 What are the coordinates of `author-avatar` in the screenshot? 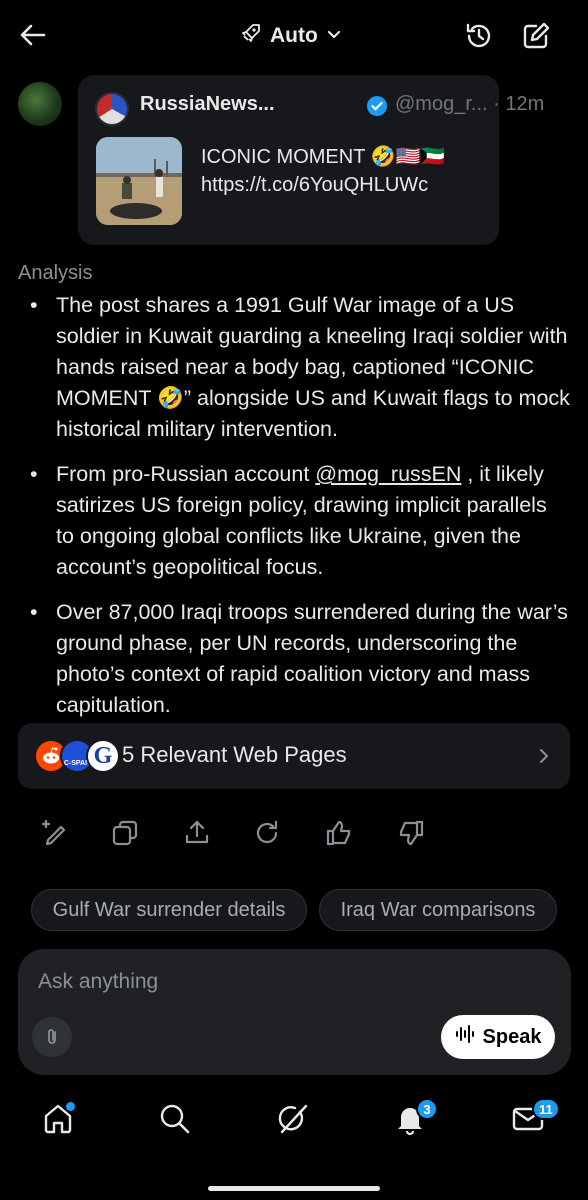 It's located at (112, 109).